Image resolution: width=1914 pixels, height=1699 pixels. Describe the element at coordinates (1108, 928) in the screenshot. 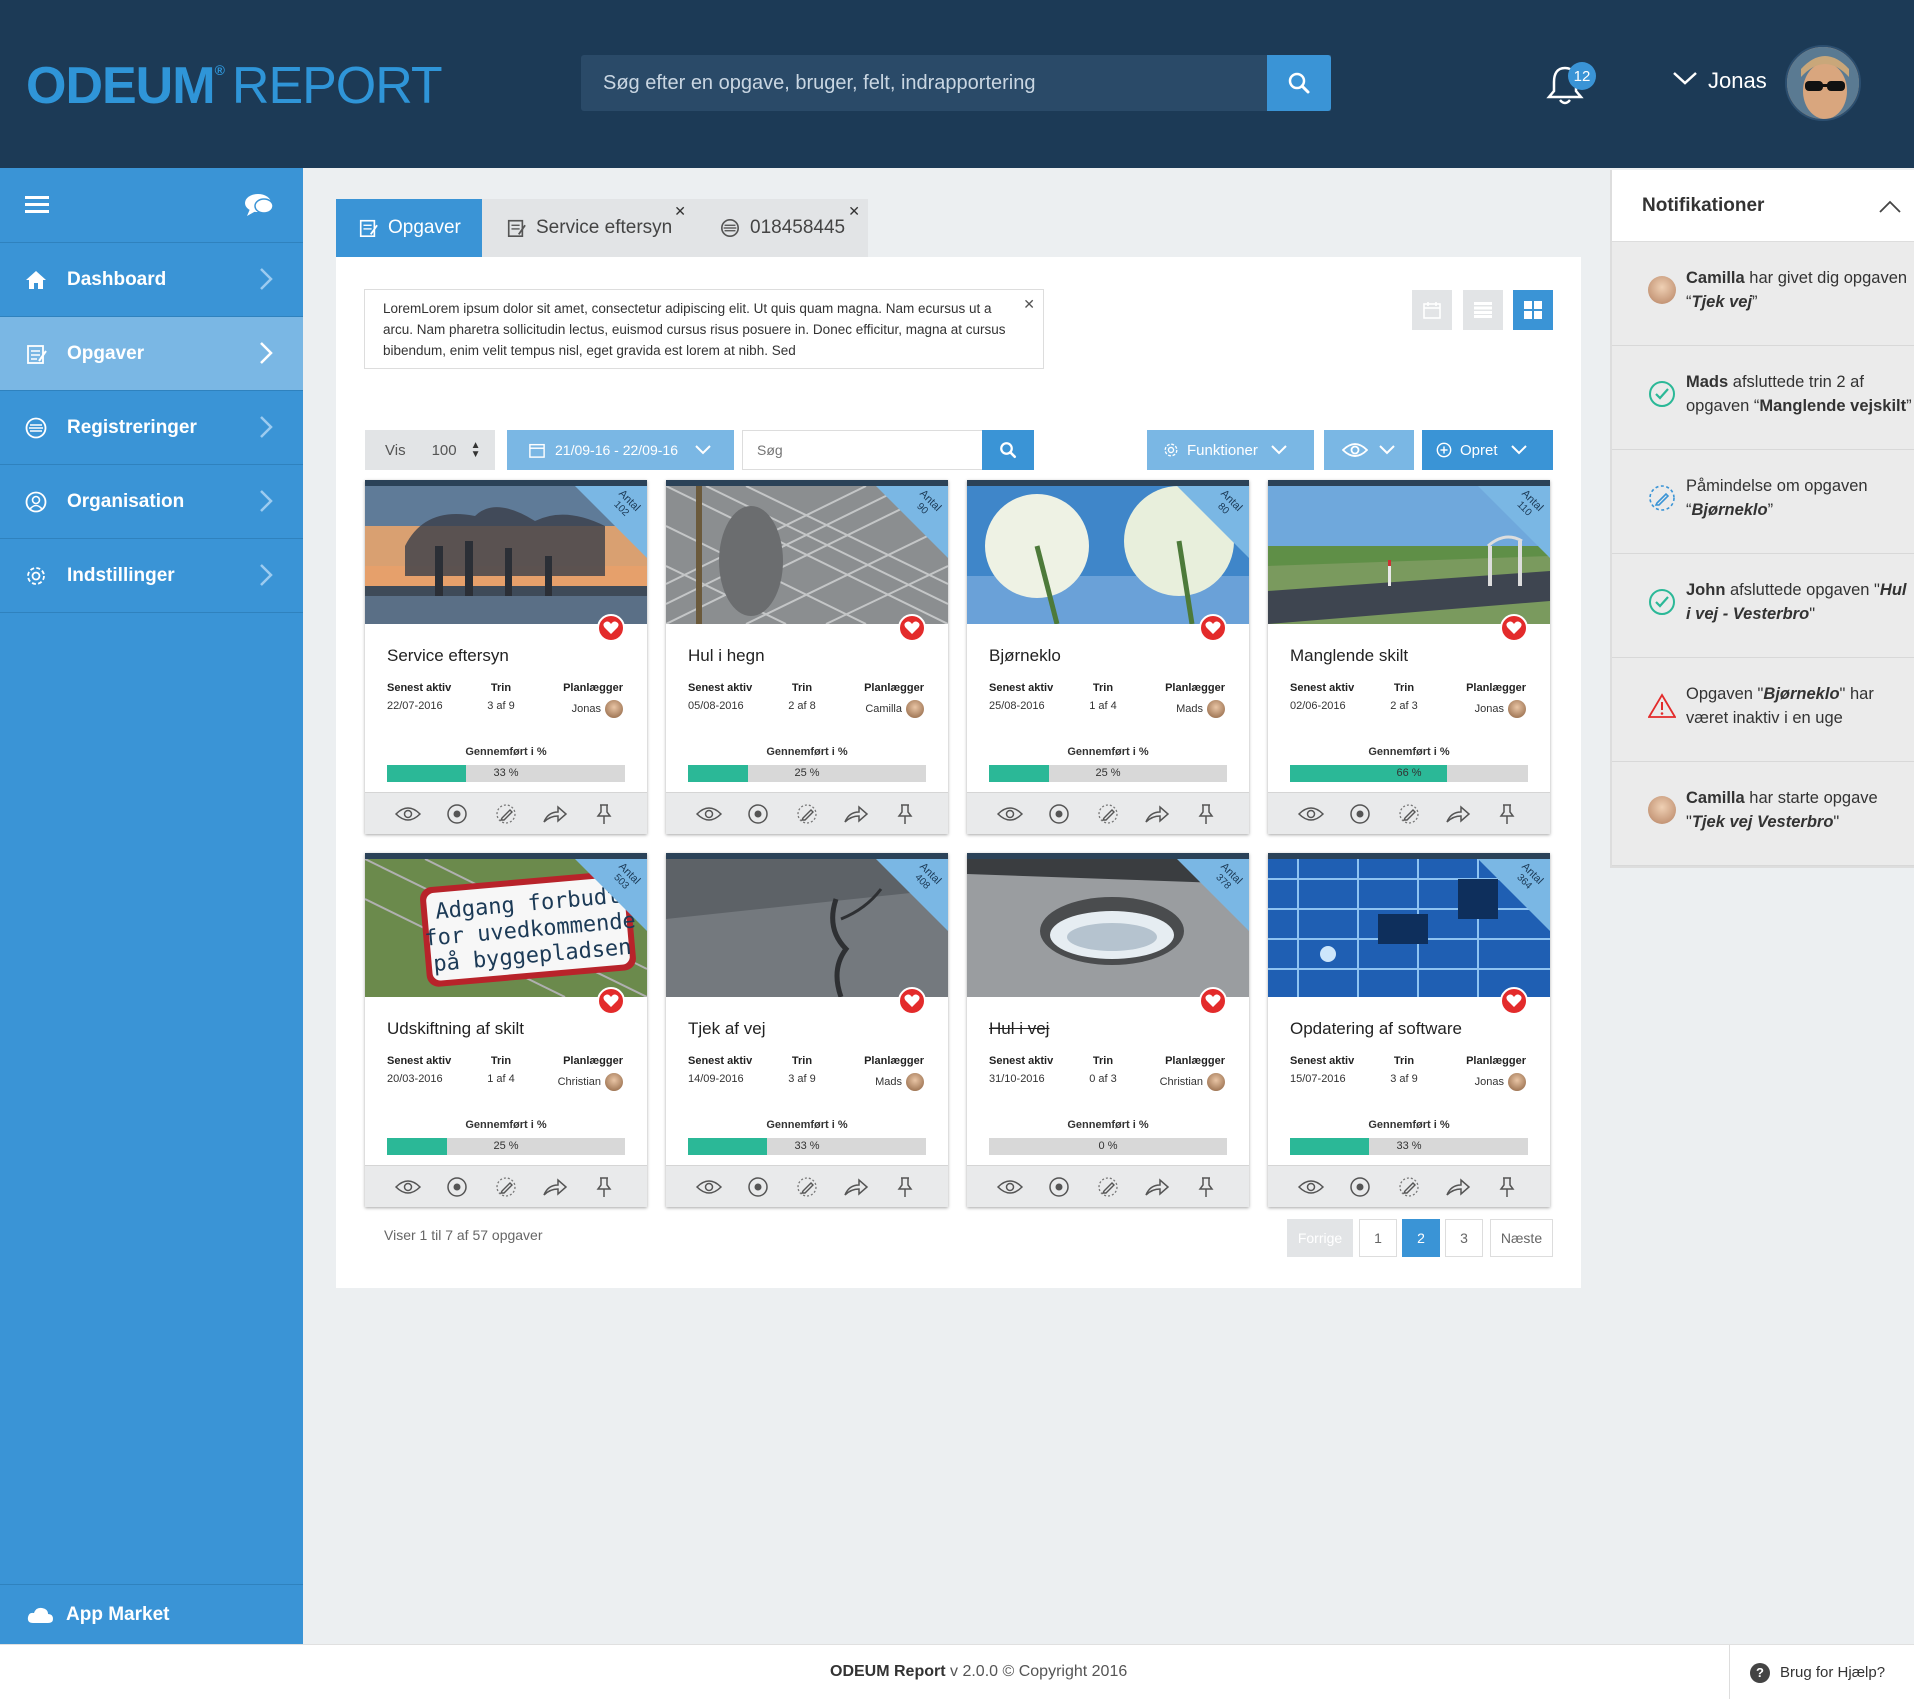

I see `task-image: Antal 378` at that location.